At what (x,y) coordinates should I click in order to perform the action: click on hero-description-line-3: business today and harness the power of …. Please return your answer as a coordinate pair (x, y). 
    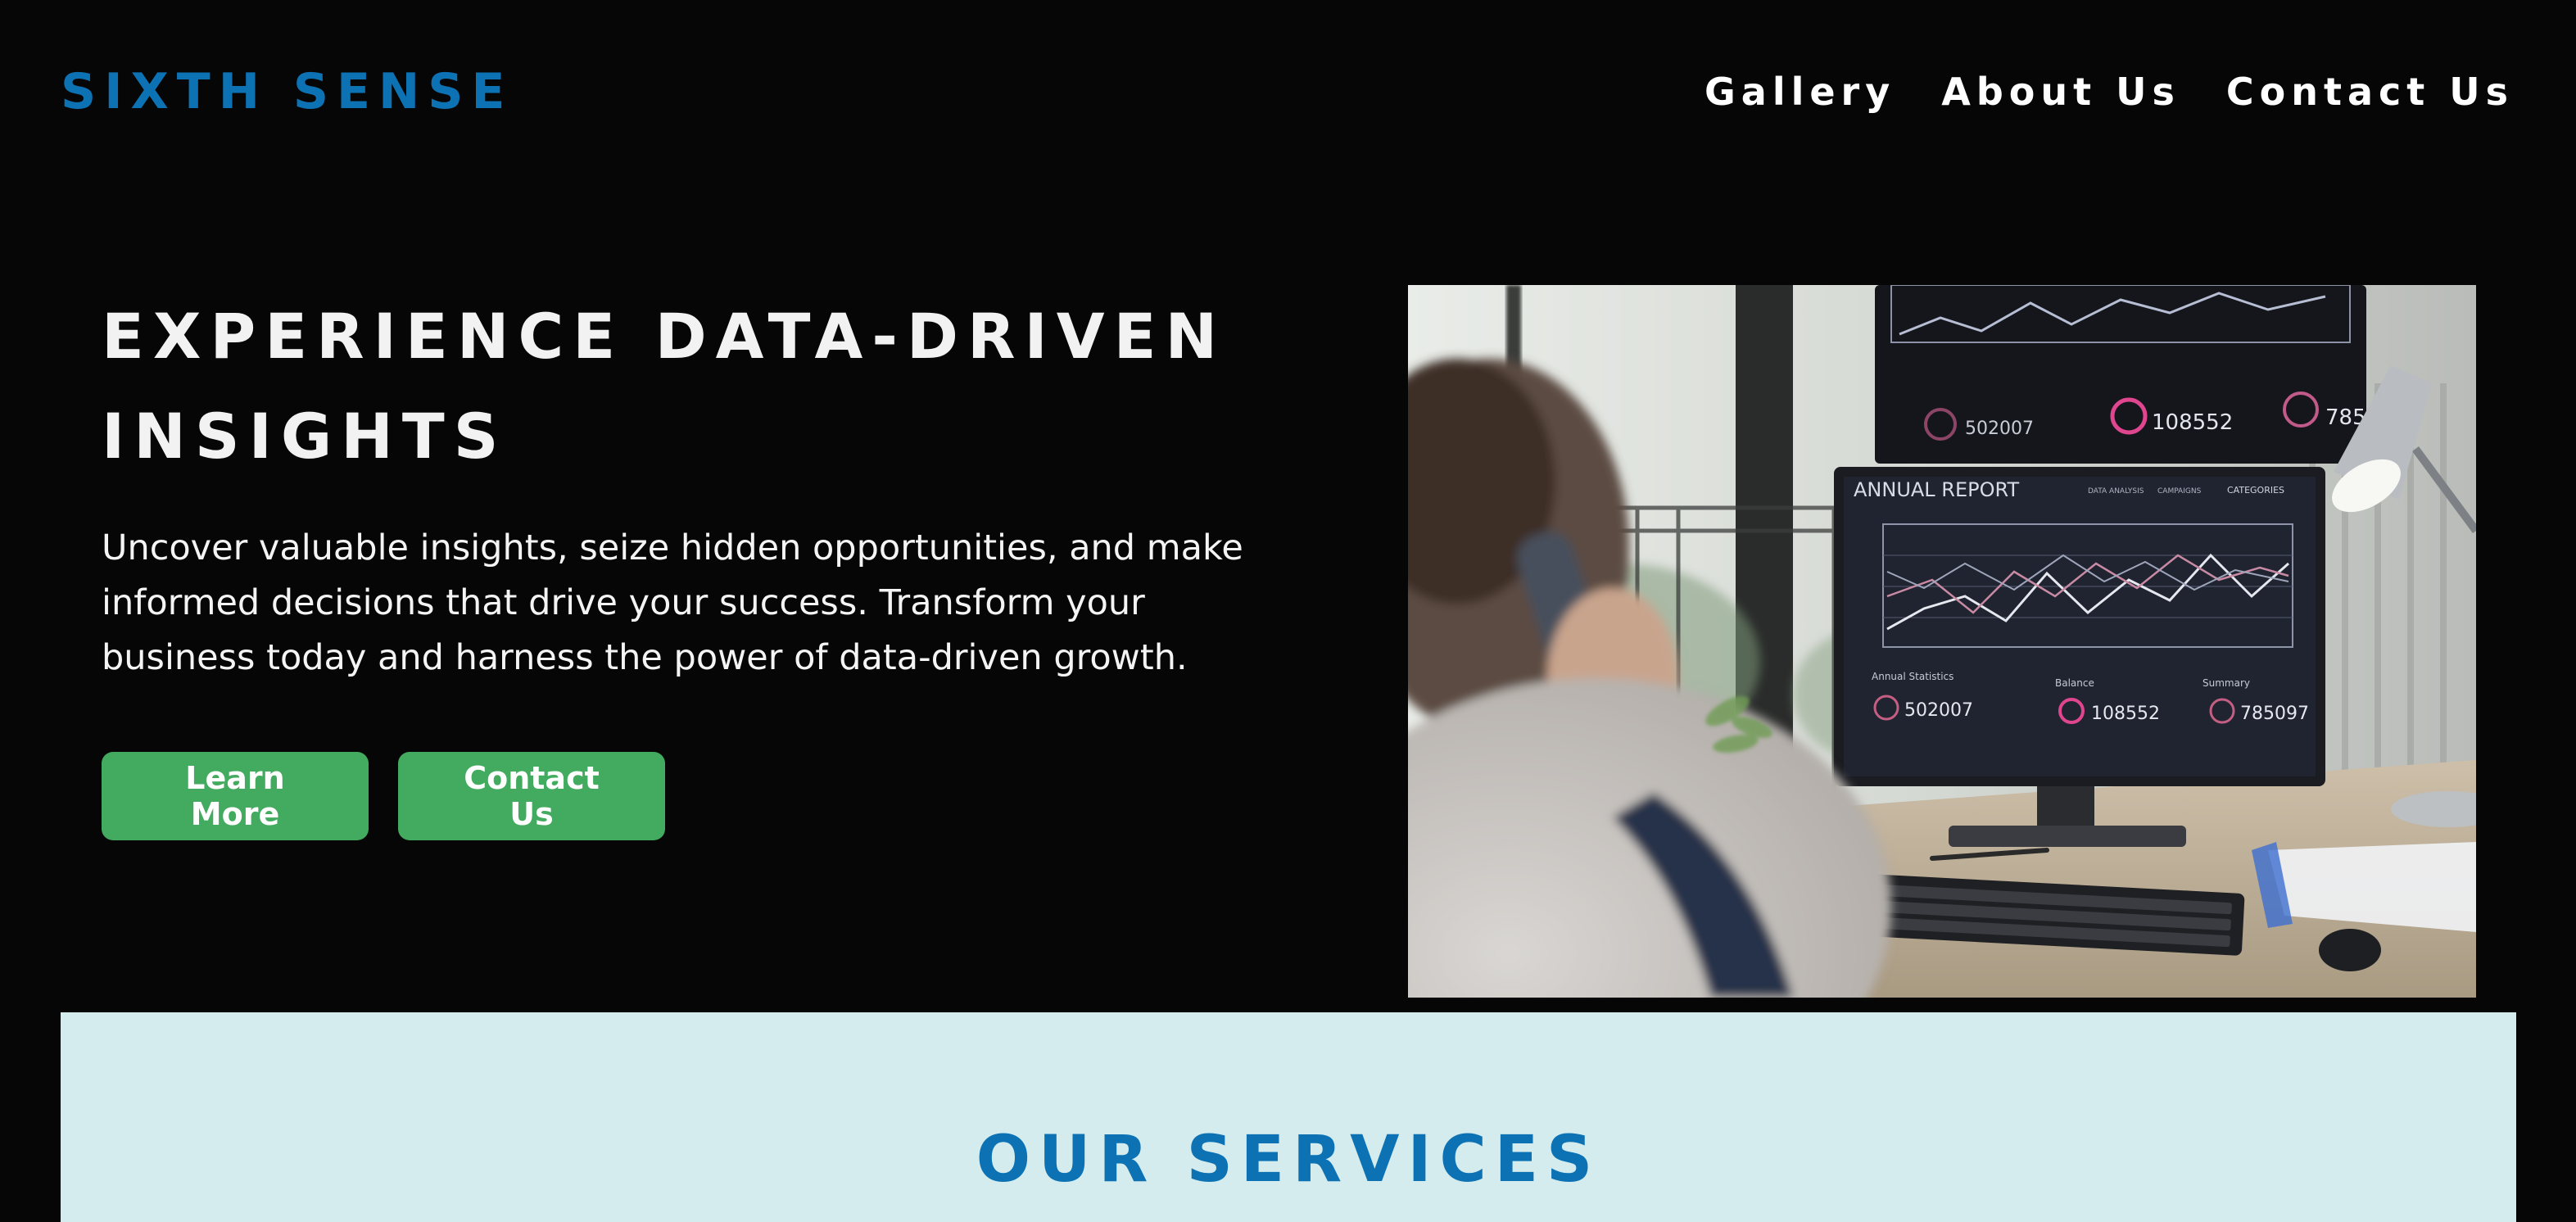
    Looking at the image, I should click on (645, 657).